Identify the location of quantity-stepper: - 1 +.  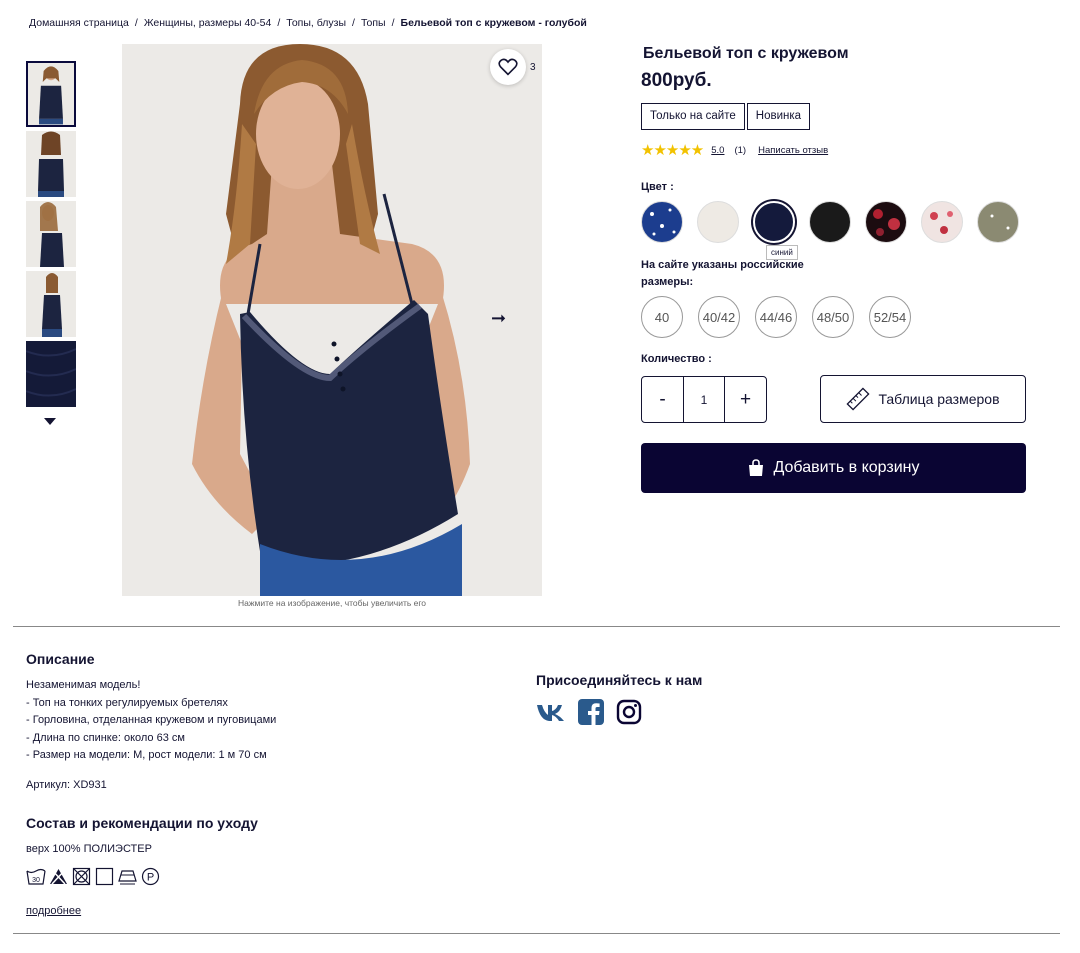
(704, 399).